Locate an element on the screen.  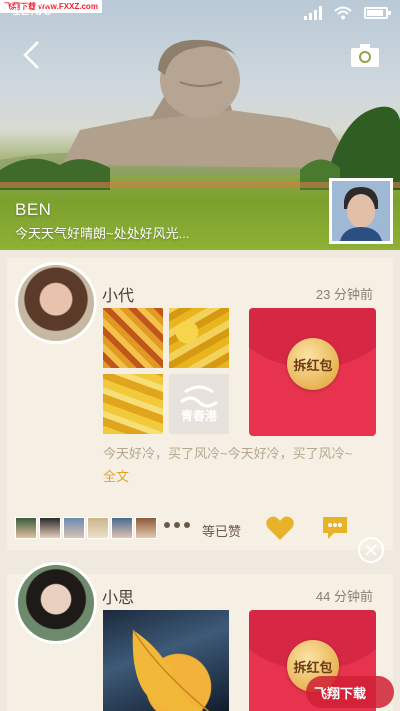
post-time: 23 分钟前 is located at coordinates (344, 294).